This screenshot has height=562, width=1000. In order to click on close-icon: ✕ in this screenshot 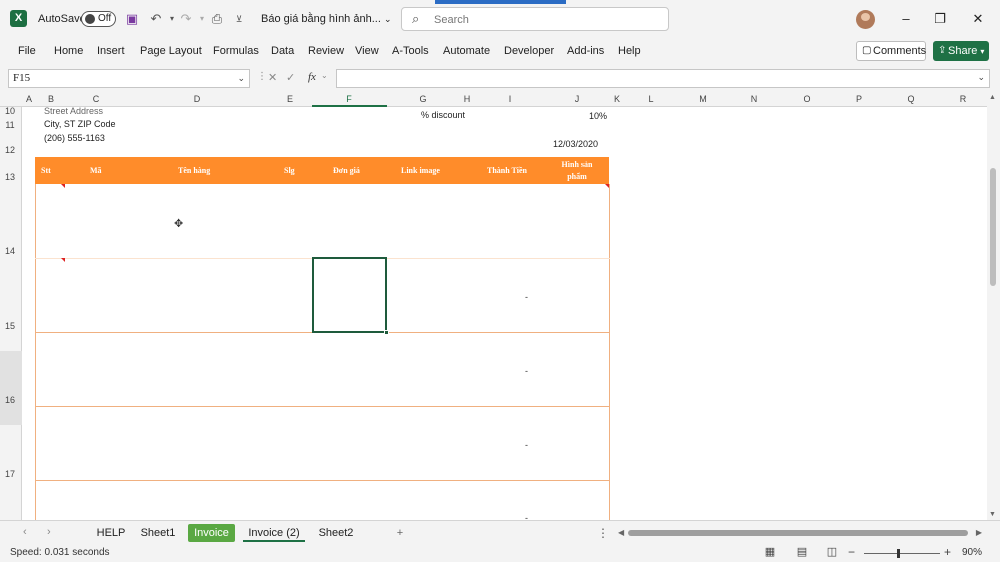, I will do `click(978, 19)`.